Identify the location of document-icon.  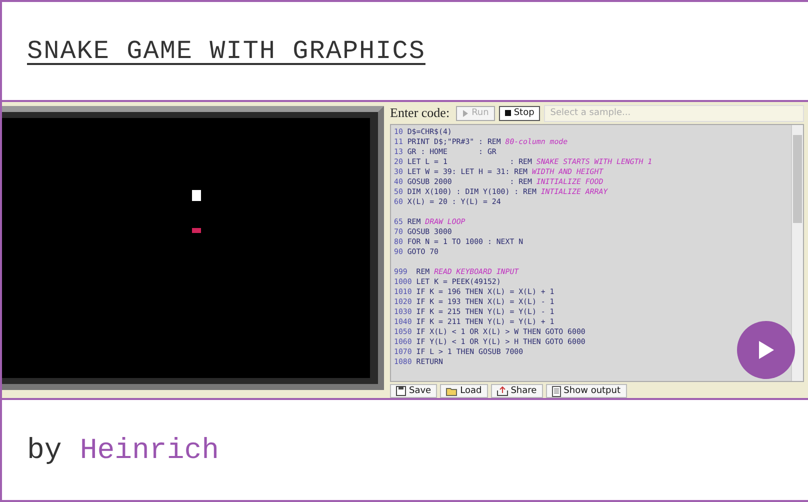
(556, 391).